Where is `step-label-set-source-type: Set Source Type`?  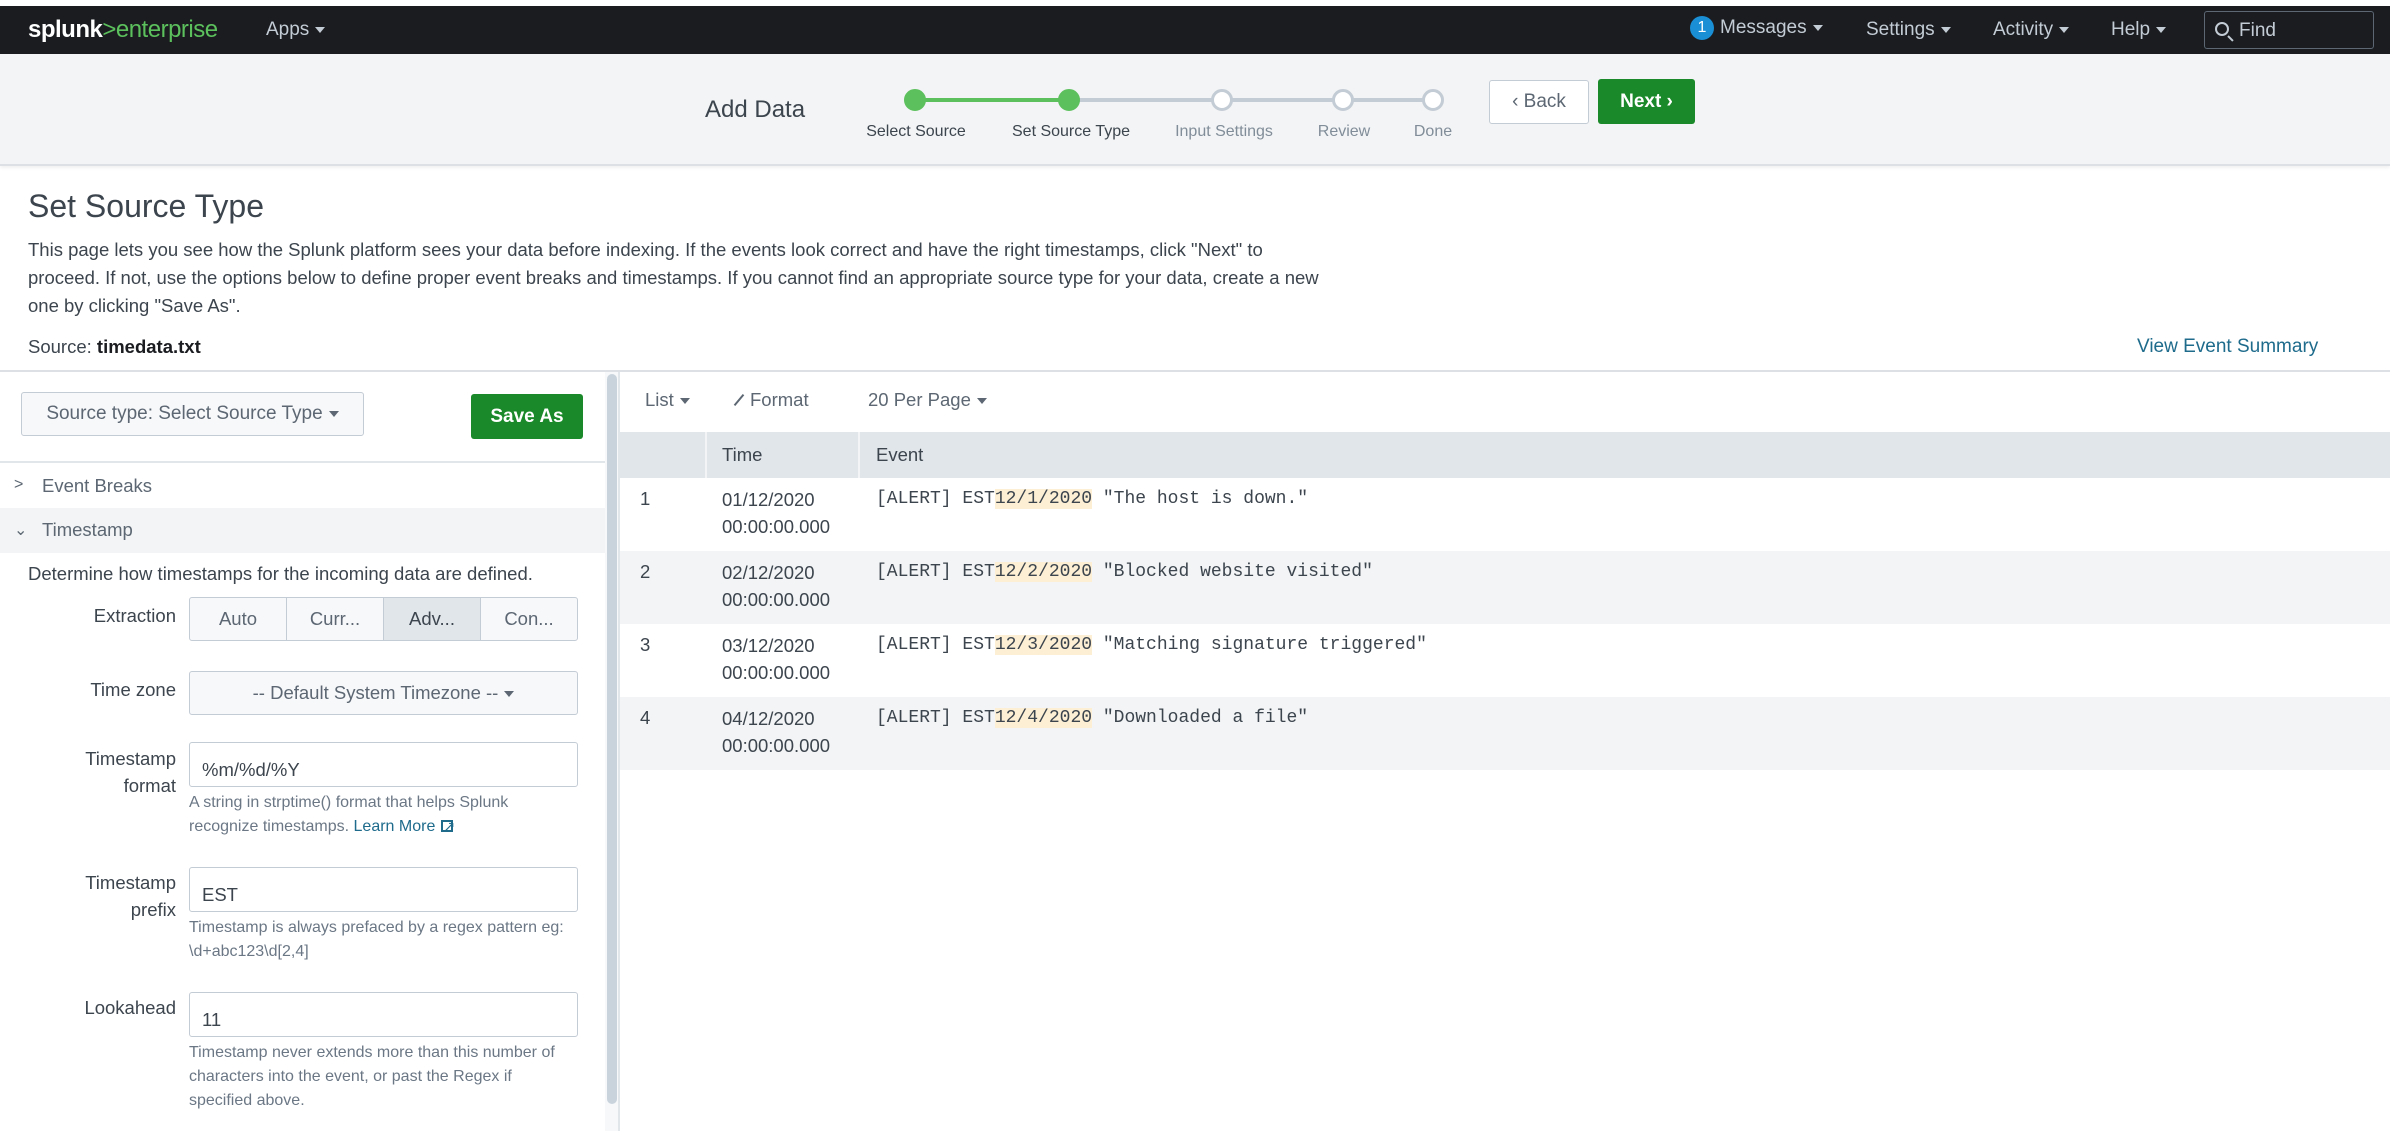 step-label-set-source-type: Set Source Type is located at coordinates (1071, 131).